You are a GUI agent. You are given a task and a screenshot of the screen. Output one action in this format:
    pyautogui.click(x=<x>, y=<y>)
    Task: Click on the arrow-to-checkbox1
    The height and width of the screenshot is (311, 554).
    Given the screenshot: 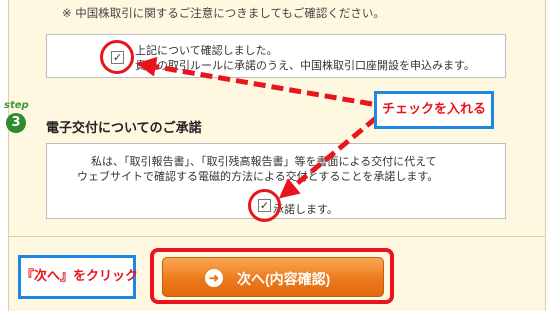 What is the action you would take?
    pyautogui.click(x=254, y=81)
    